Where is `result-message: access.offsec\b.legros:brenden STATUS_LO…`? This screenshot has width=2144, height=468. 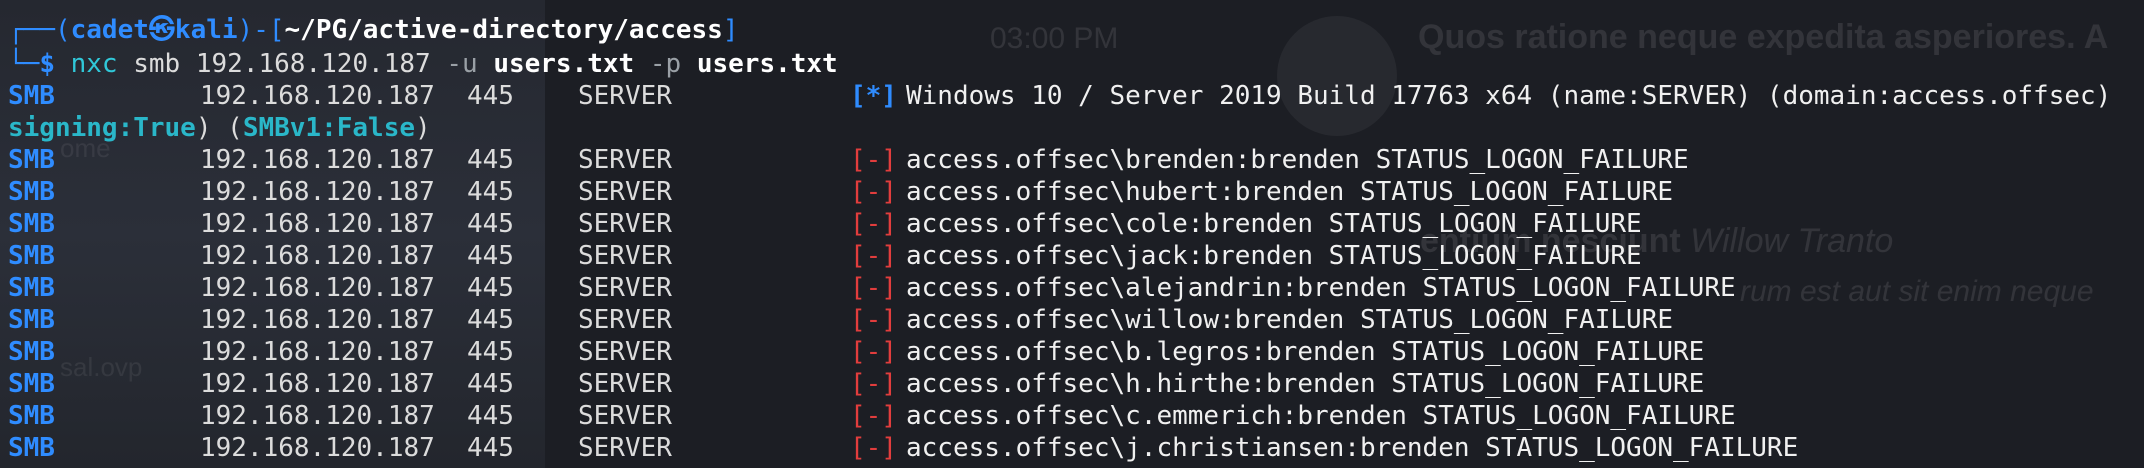 result-message: access.offsec\b.legros:brenden STATUS_LO… is located at coordinates (1305, 352).